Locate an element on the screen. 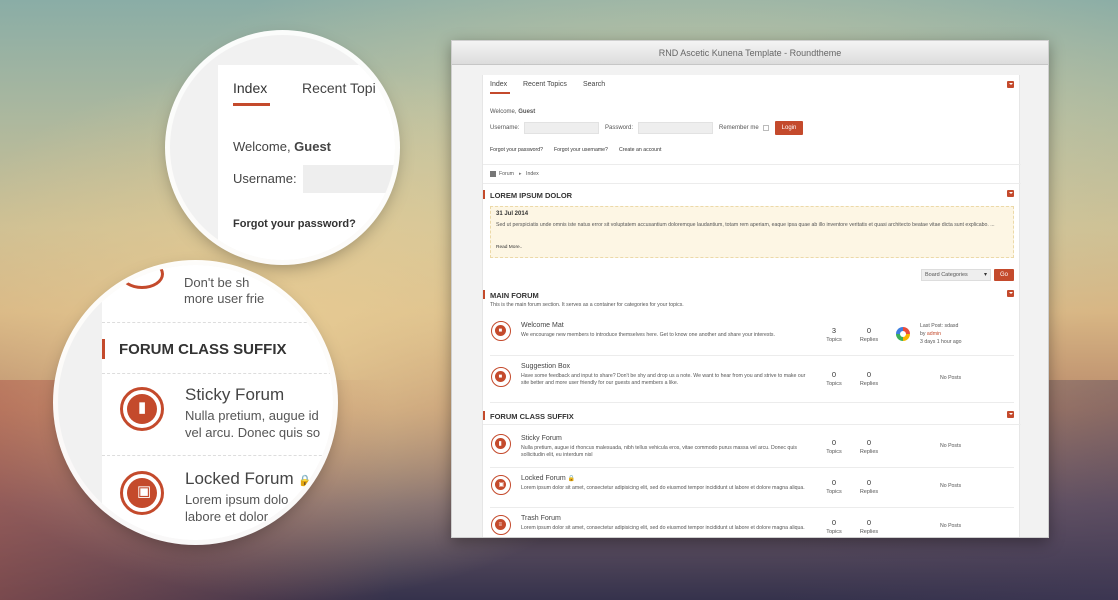 This screenshot has height=600, width=1118. magnified-desc-line: more user frie is located at coordinates (224, 298).